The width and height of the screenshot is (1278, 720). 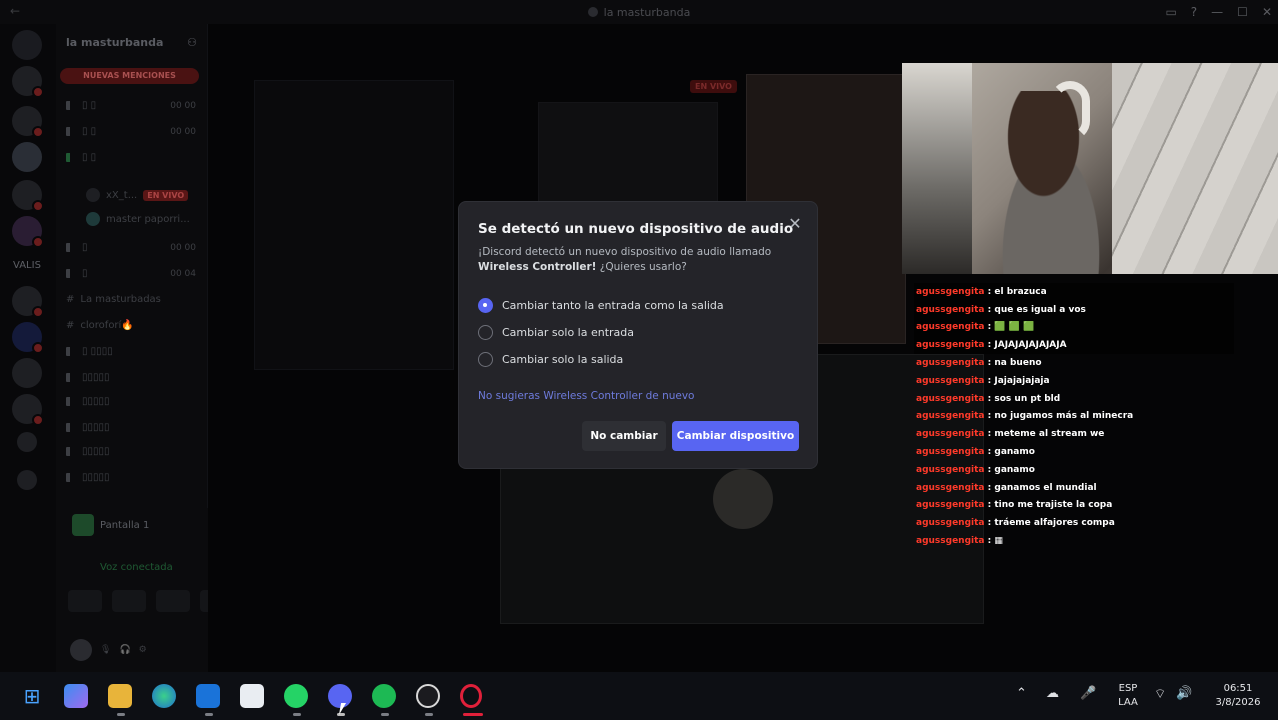 What do you see at coordinates (354, 225) in the screenshot?
I see `shared-screen-preview` at bounding box center [354, 225].